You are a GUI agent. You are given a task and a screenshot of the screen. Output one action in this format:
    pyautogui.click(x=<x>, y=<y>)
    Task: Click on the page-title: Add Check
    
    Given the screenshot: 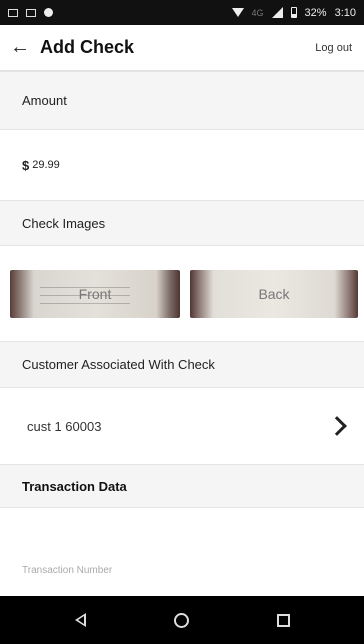 What is the action you would take?
    pyautogui.click(x=87, y=47)
    